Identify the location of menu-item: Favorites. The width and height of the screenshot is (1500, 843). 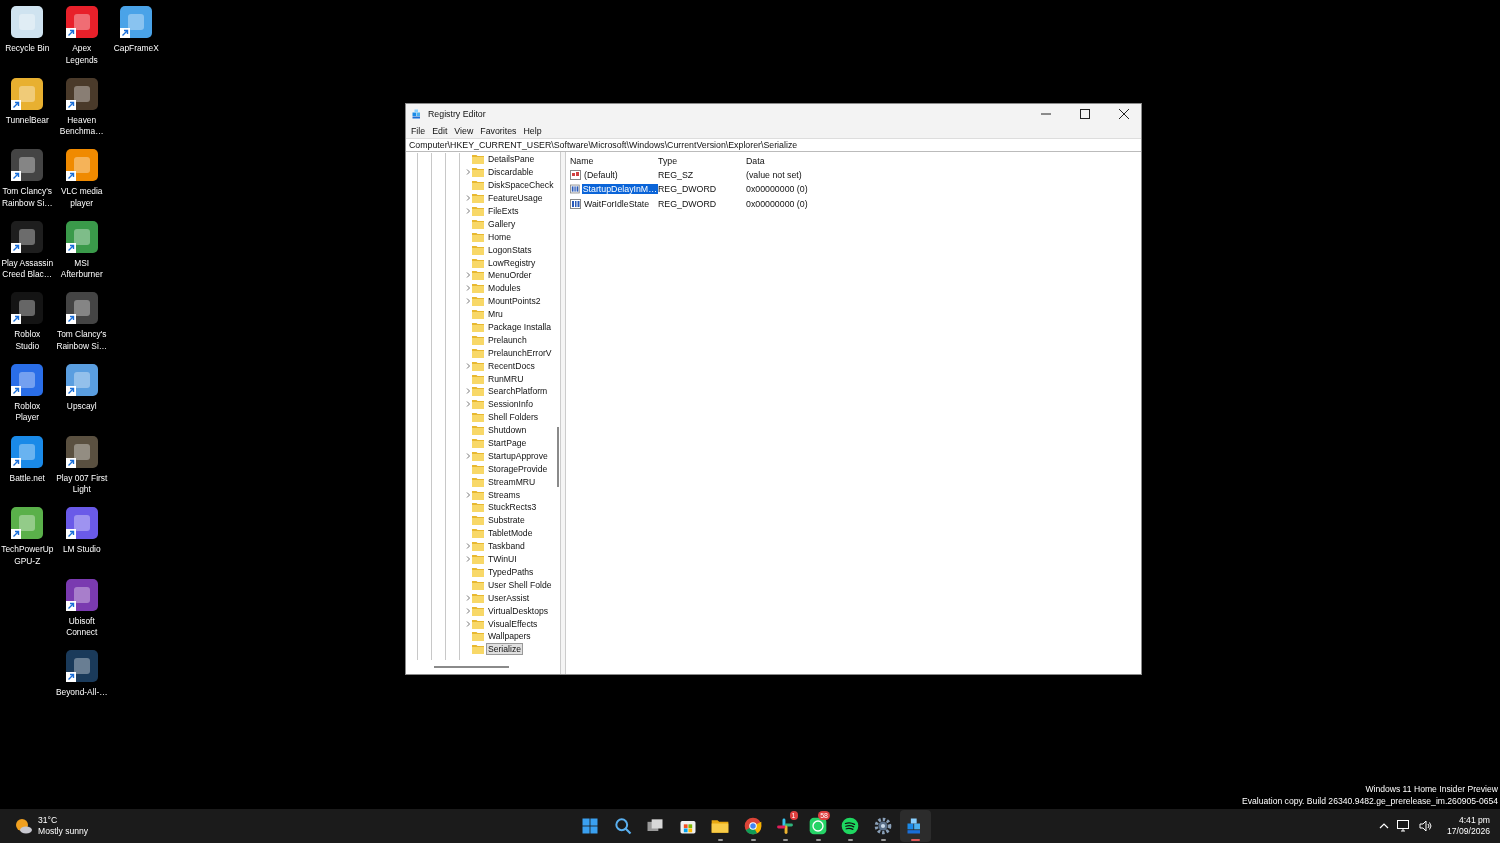
(500, 131).